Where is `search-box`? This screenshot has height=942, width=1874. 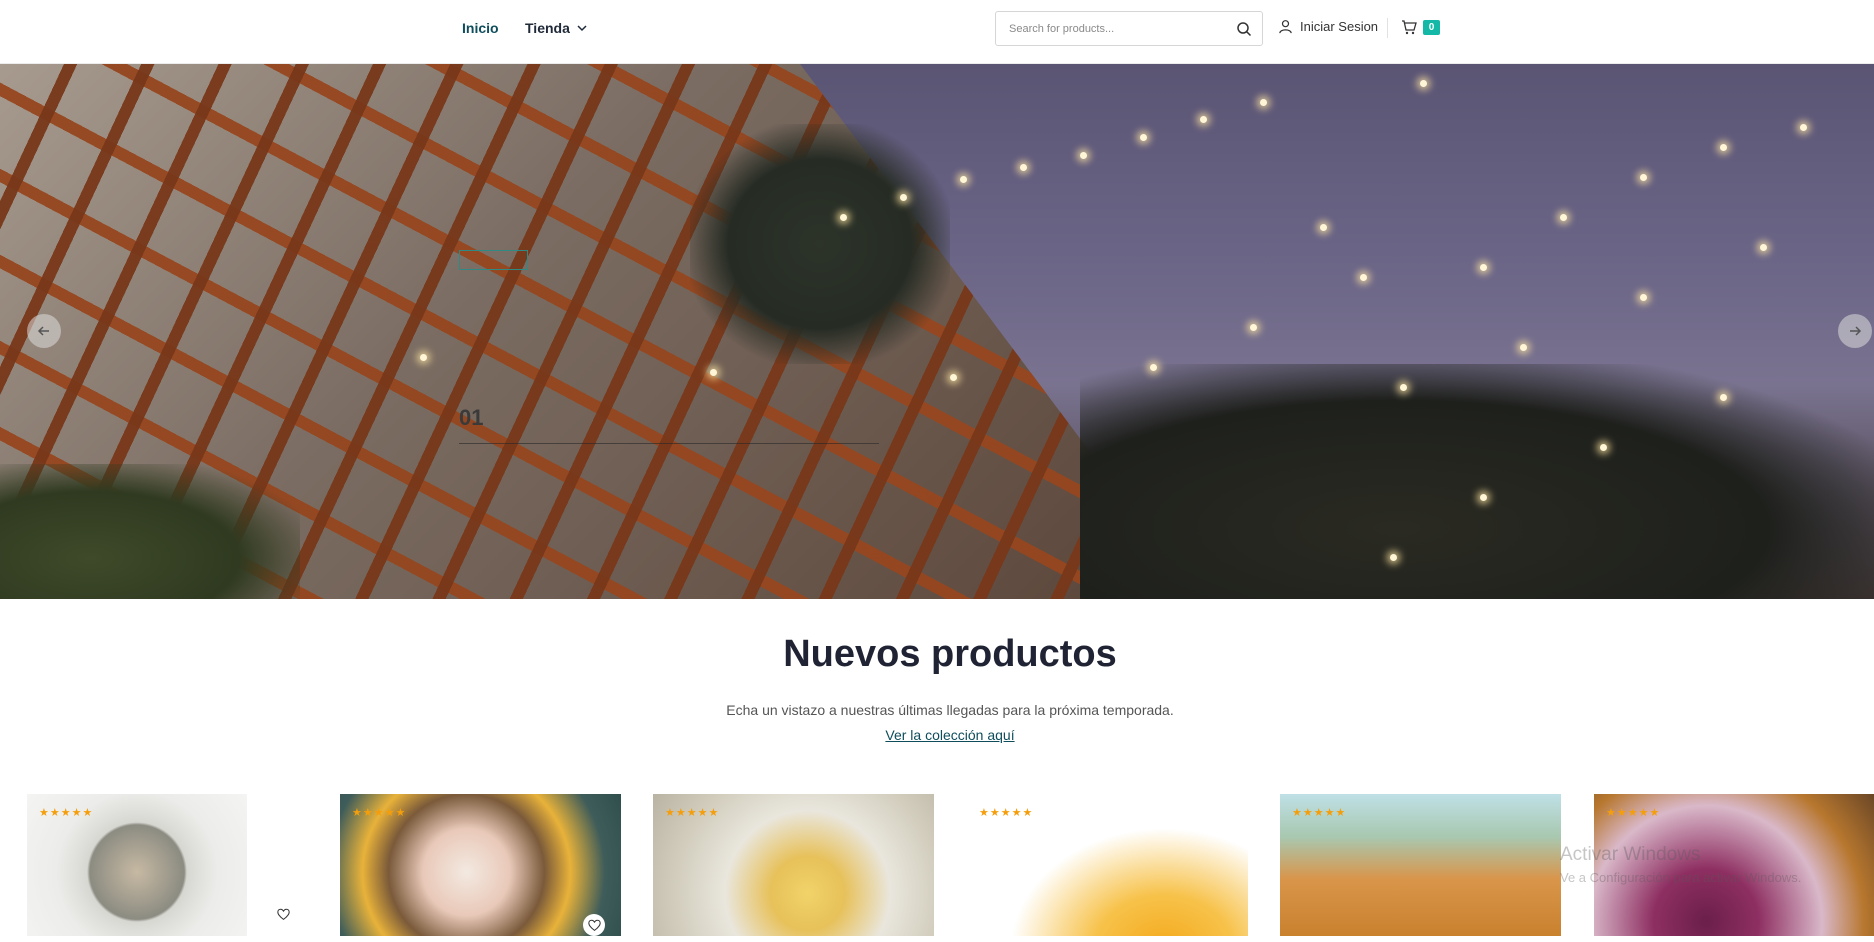 search-box is located at coordinates (1129, 28).